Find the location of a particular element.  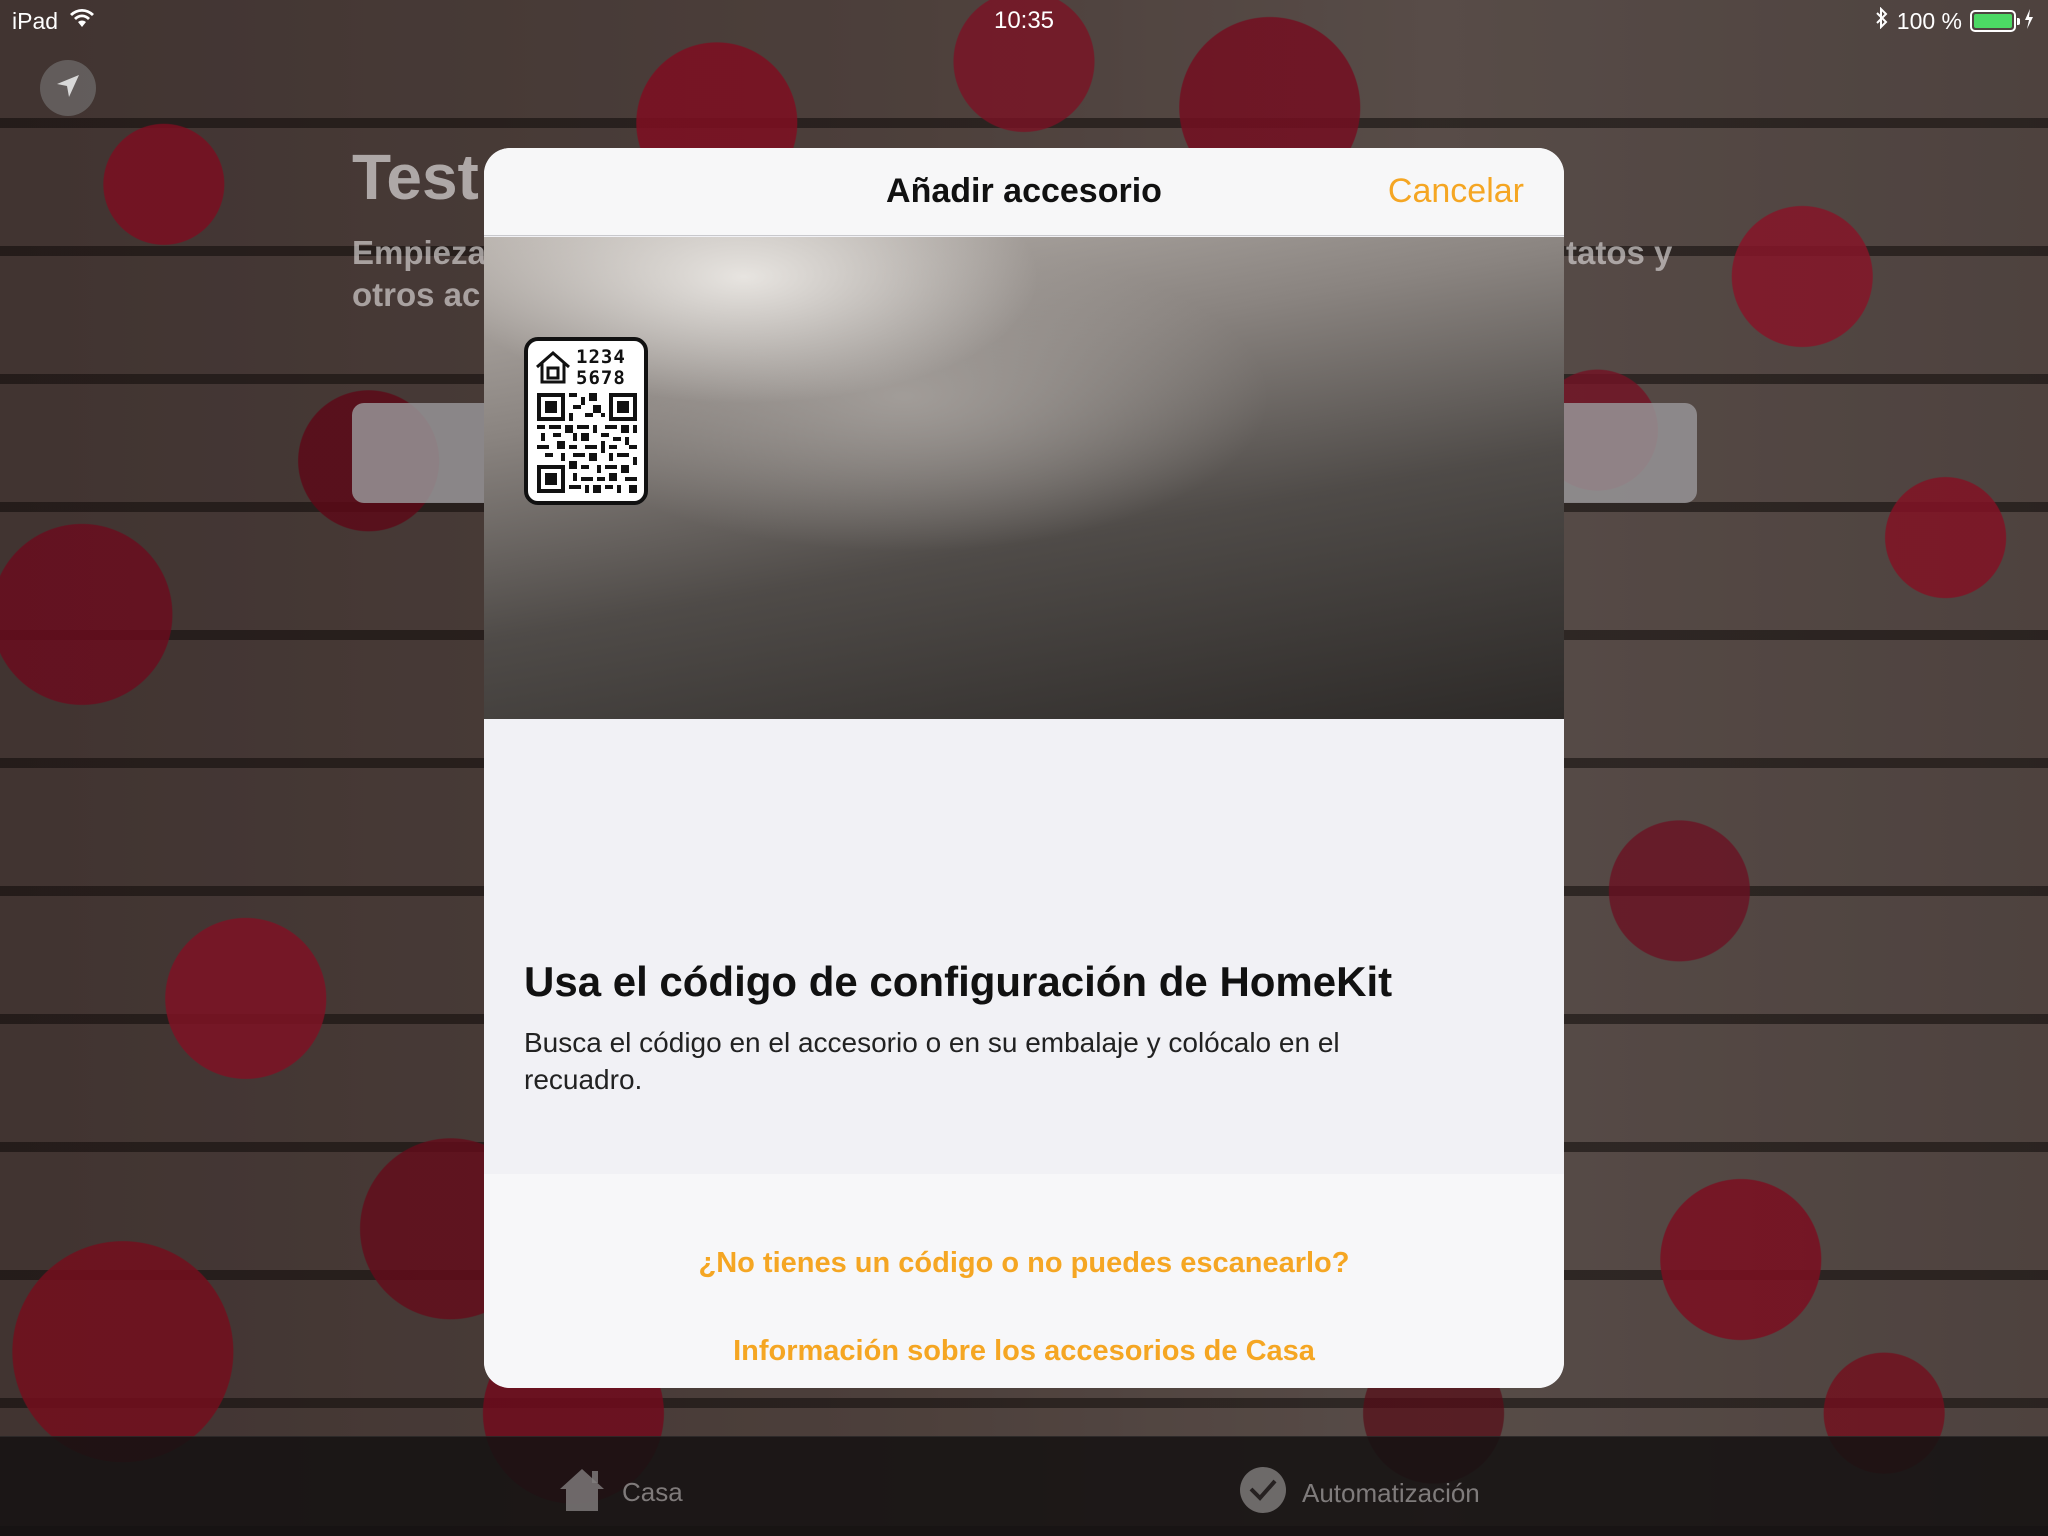

qr-code-icon is located at coordinates (587, 445).